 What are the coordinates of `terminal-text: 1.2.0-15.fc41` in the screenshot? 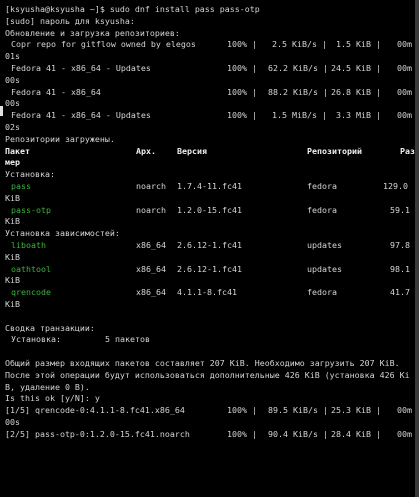 It's located at (209, 209).